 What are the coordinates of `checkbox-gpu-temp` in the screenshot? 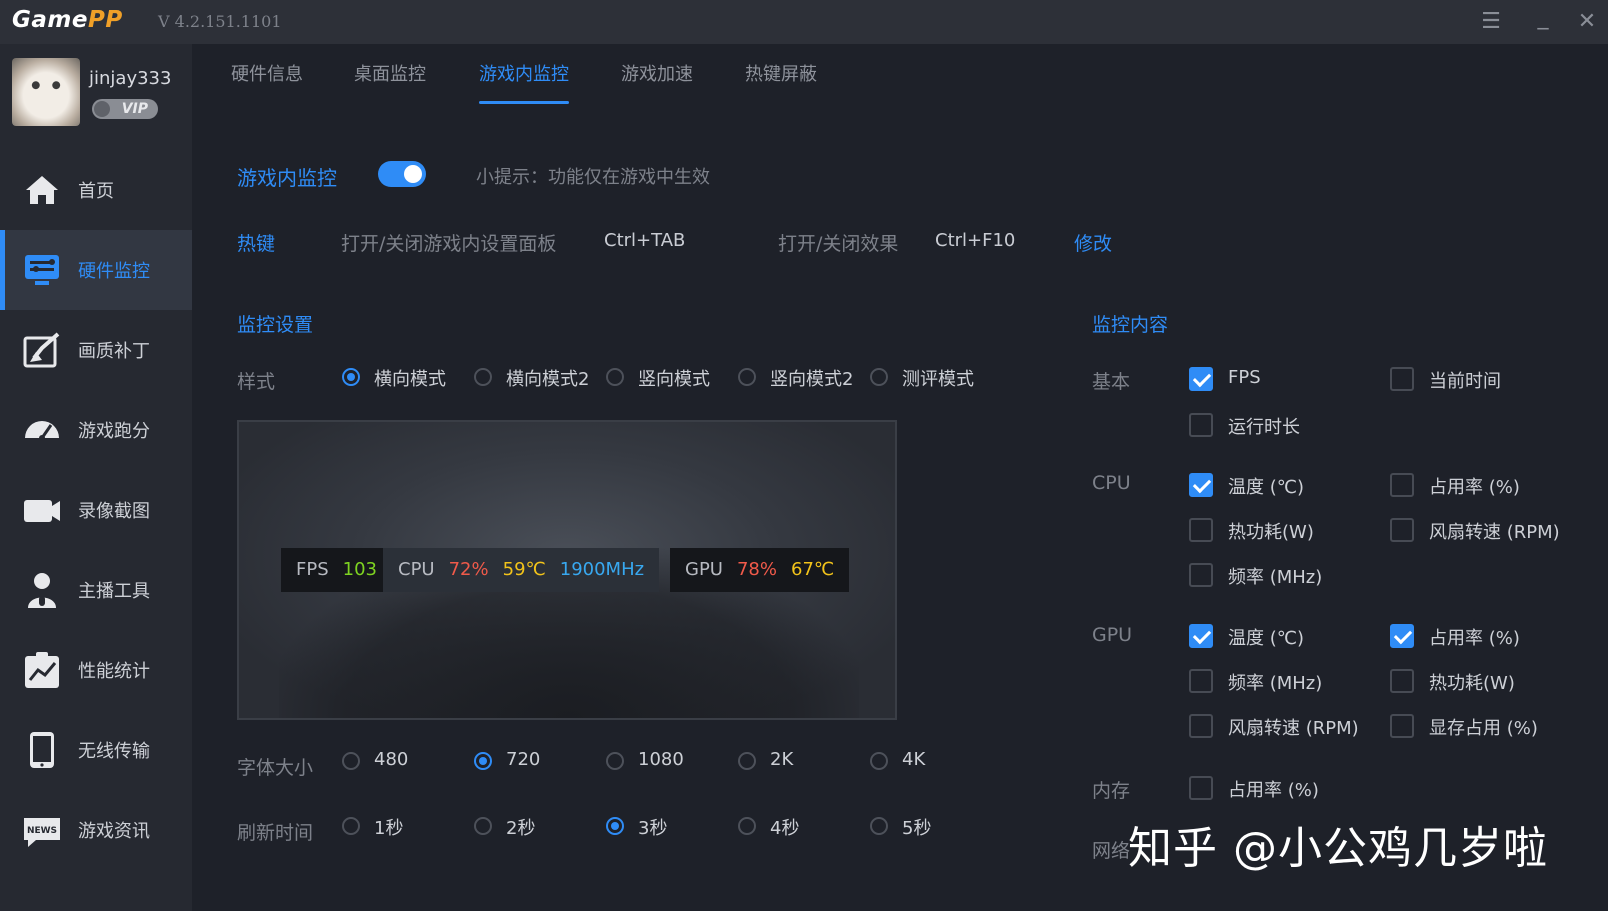 It's located at (1201, 636).